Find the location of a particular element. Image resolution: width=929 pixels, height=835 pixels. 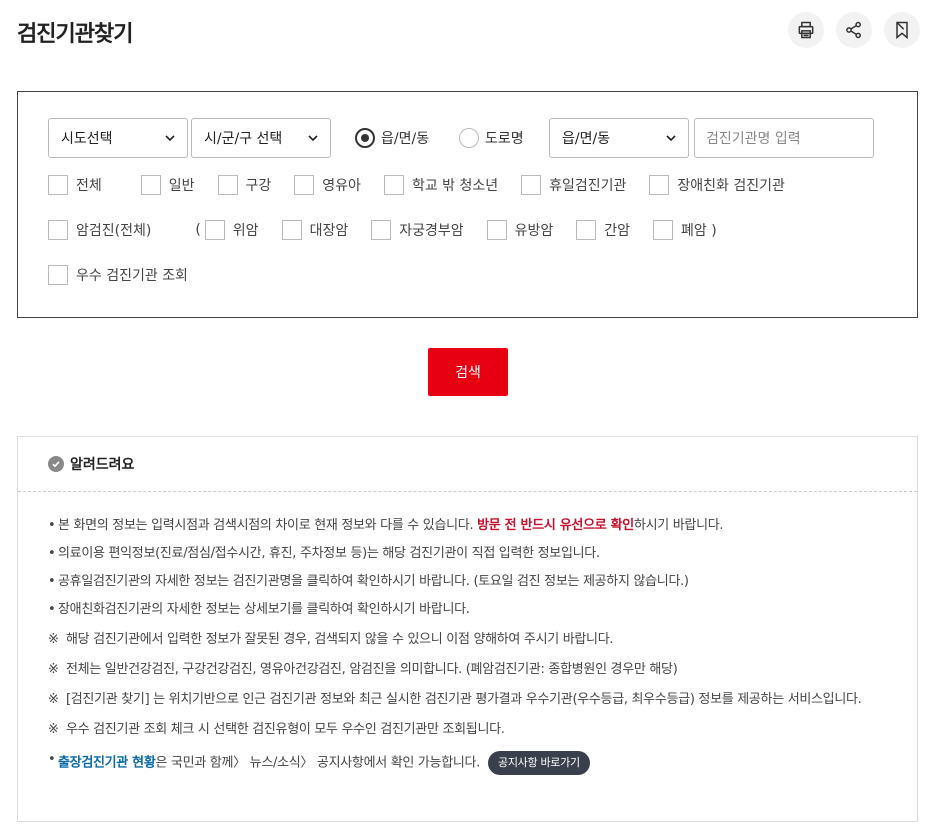

radio-dot is located at coordinates (469, 138).